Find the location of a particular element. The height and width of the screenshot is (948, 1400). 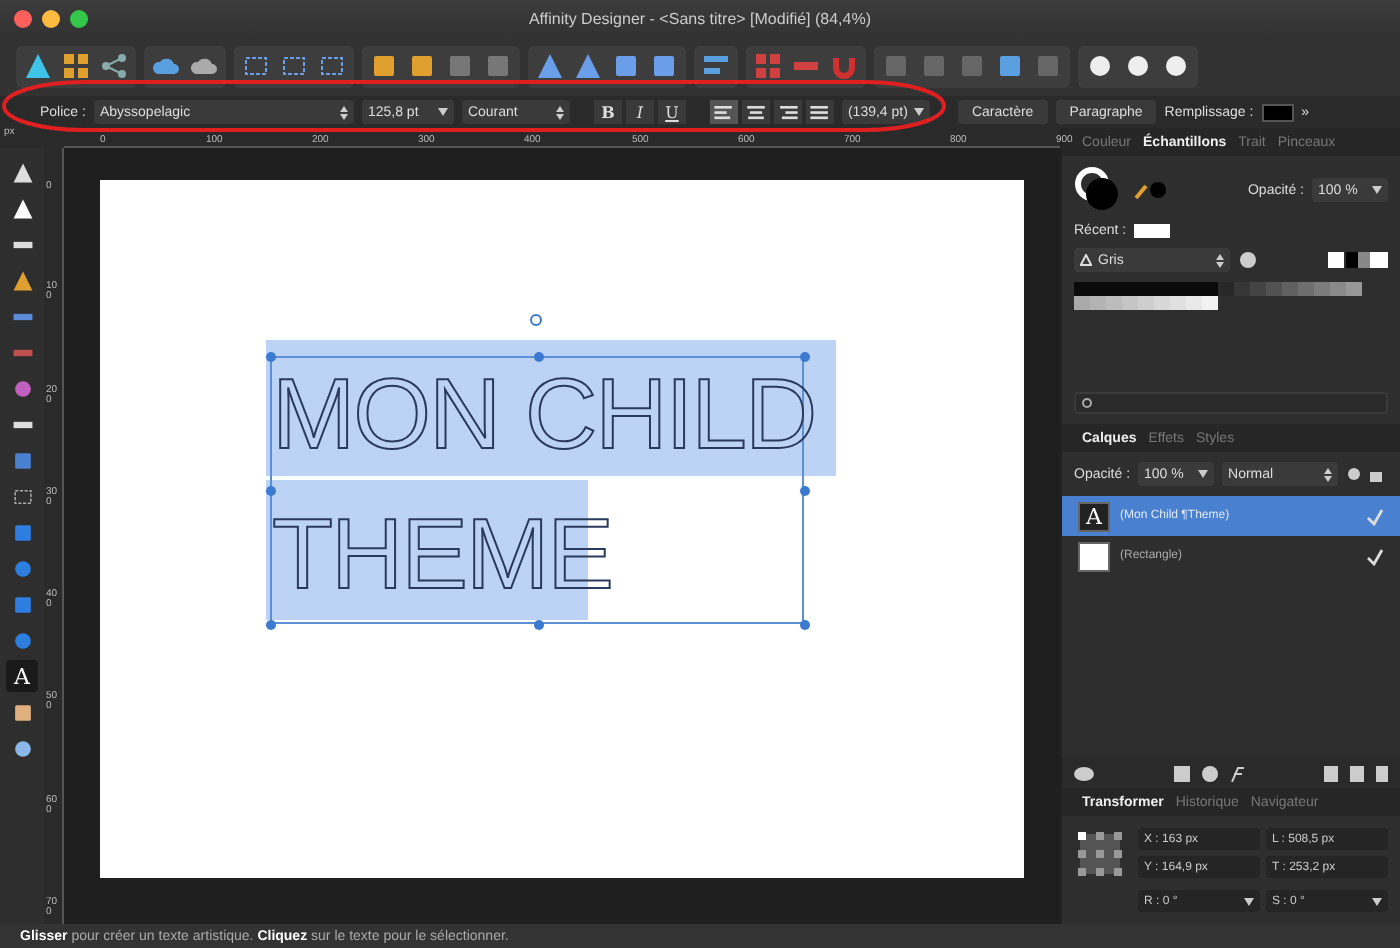

maximize-button is located at coordinates (79, 19).